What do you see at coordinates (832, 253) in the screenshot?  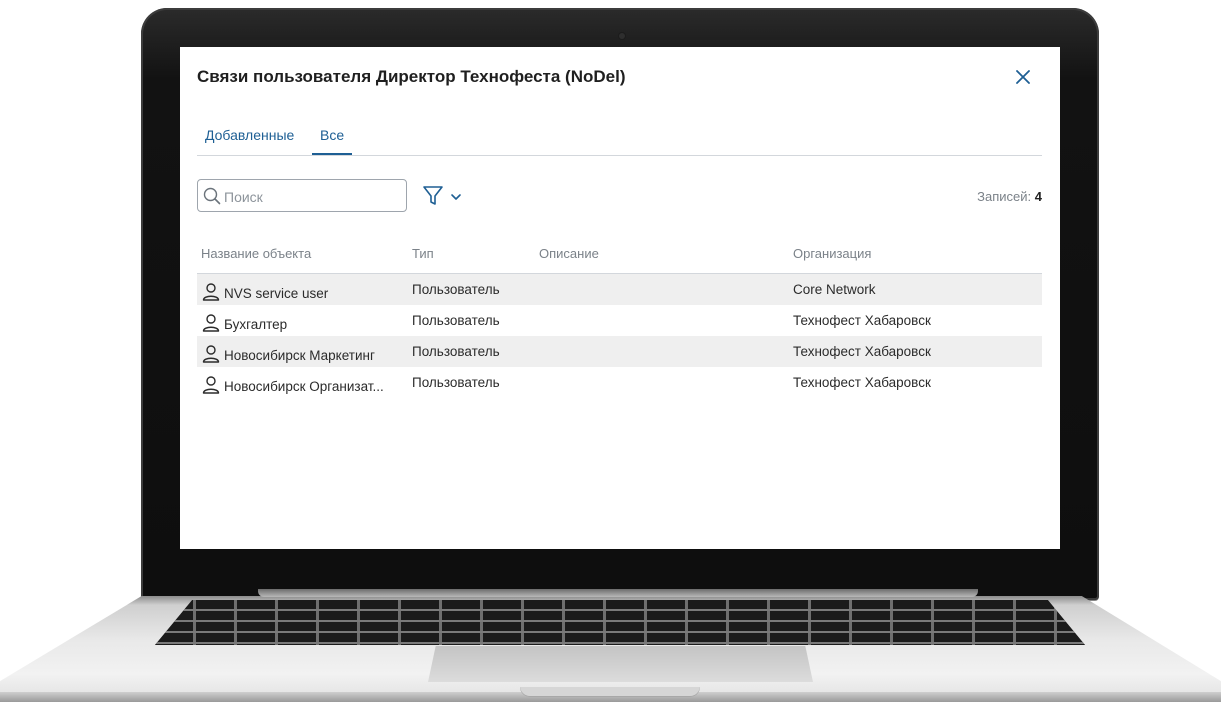 I see `column-header-organization: Организация` at bounding box center [832, 253].